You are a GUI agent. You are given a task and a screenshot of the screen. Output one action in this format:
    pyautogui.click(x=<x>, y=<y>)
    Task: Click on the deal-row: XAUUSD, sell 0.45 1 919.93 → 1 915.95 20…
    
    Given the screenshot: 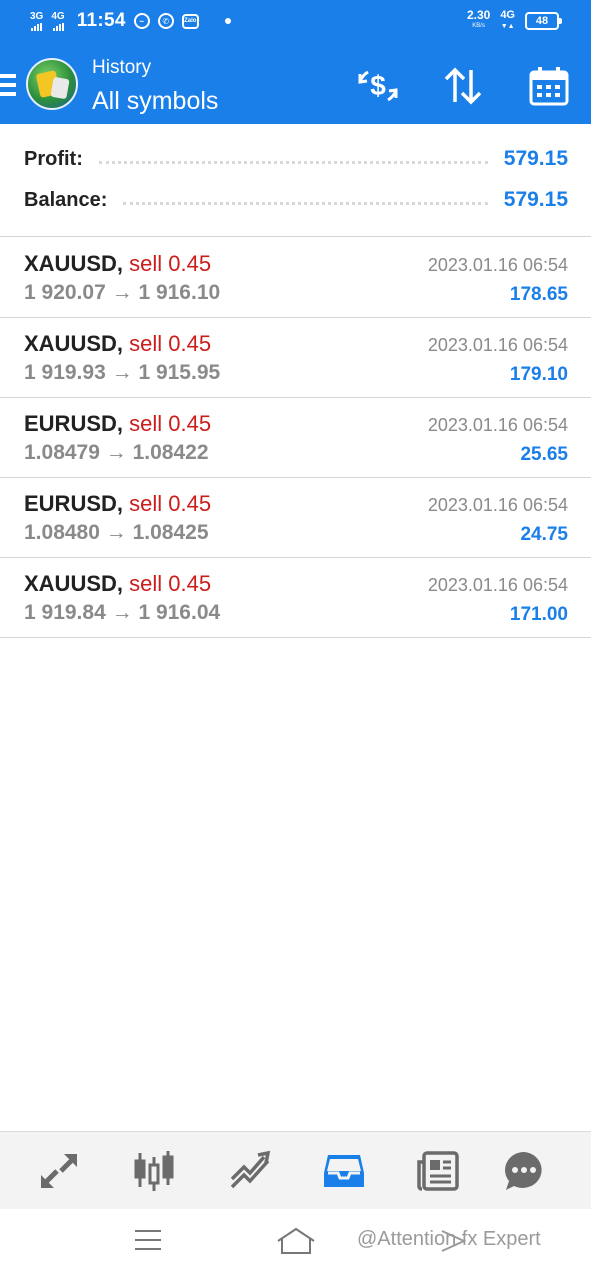 What is the action you would take?
    pyautogui.click(x=295, y=358)
    